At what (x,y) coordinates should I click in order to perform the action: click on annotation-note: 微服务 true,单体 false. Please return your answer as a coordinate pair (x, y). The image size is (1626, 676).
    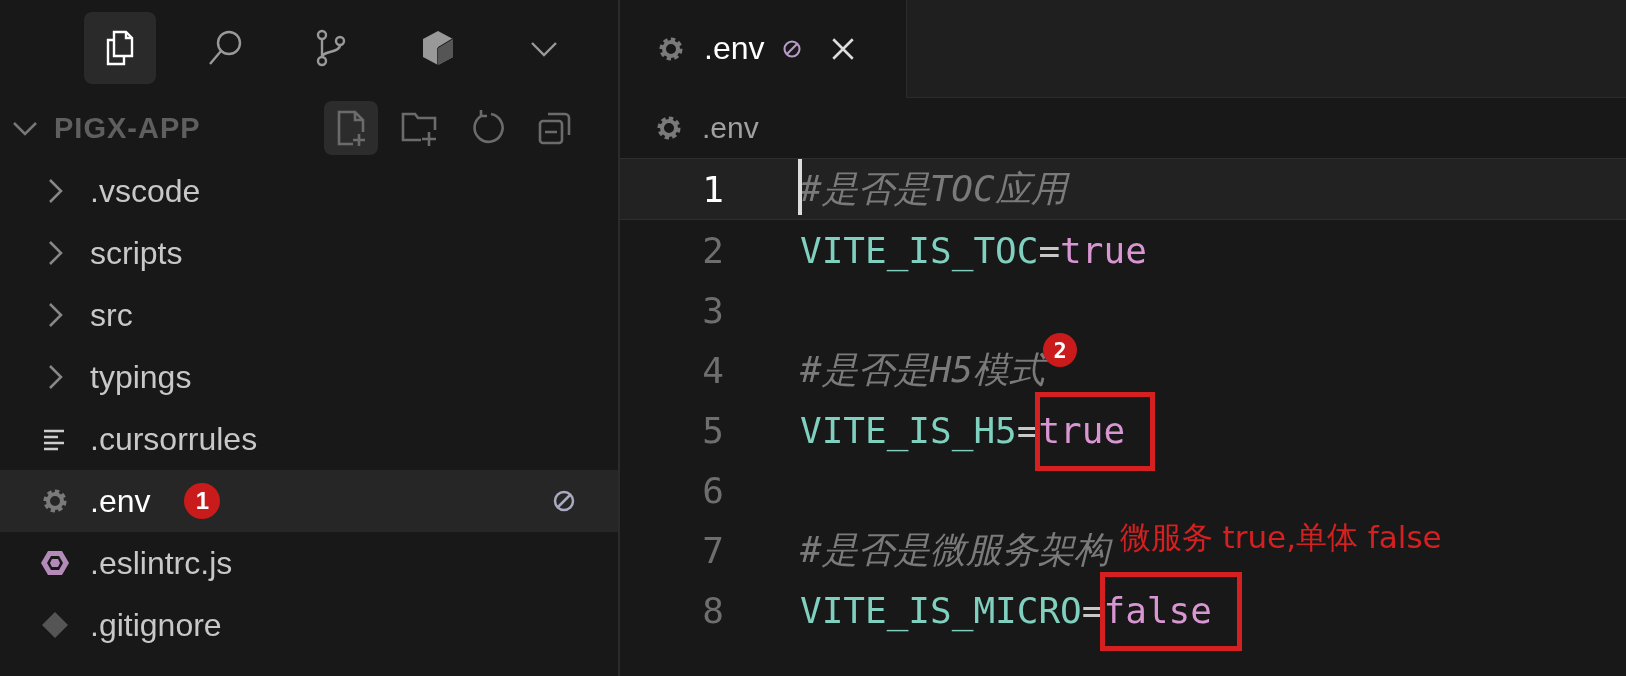
    Looking at the image, I should click on (1280, 537).